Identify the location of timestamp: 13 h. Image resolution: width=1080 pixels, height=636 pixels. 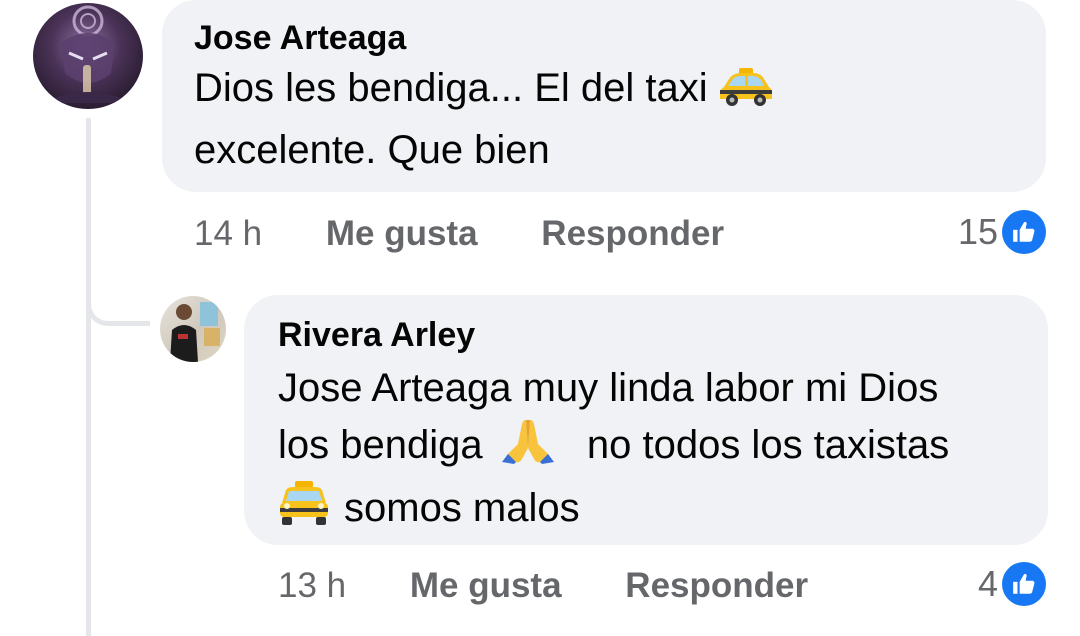
(312, 586).